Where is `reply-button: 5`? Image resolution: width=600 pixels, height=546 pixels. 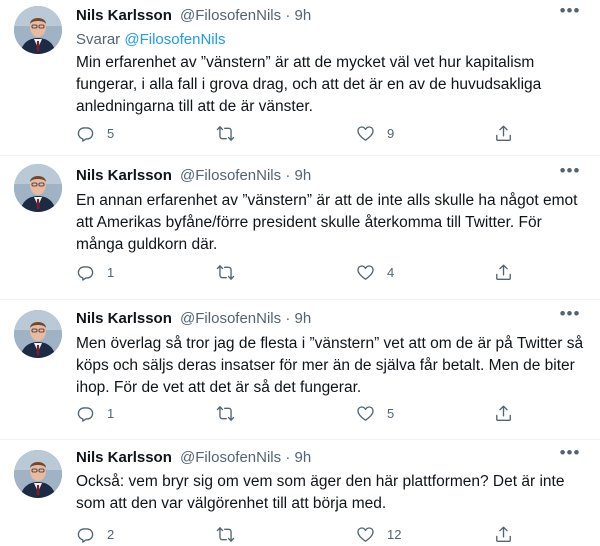
reply-button: 5 is located at coordinates (95, 133).